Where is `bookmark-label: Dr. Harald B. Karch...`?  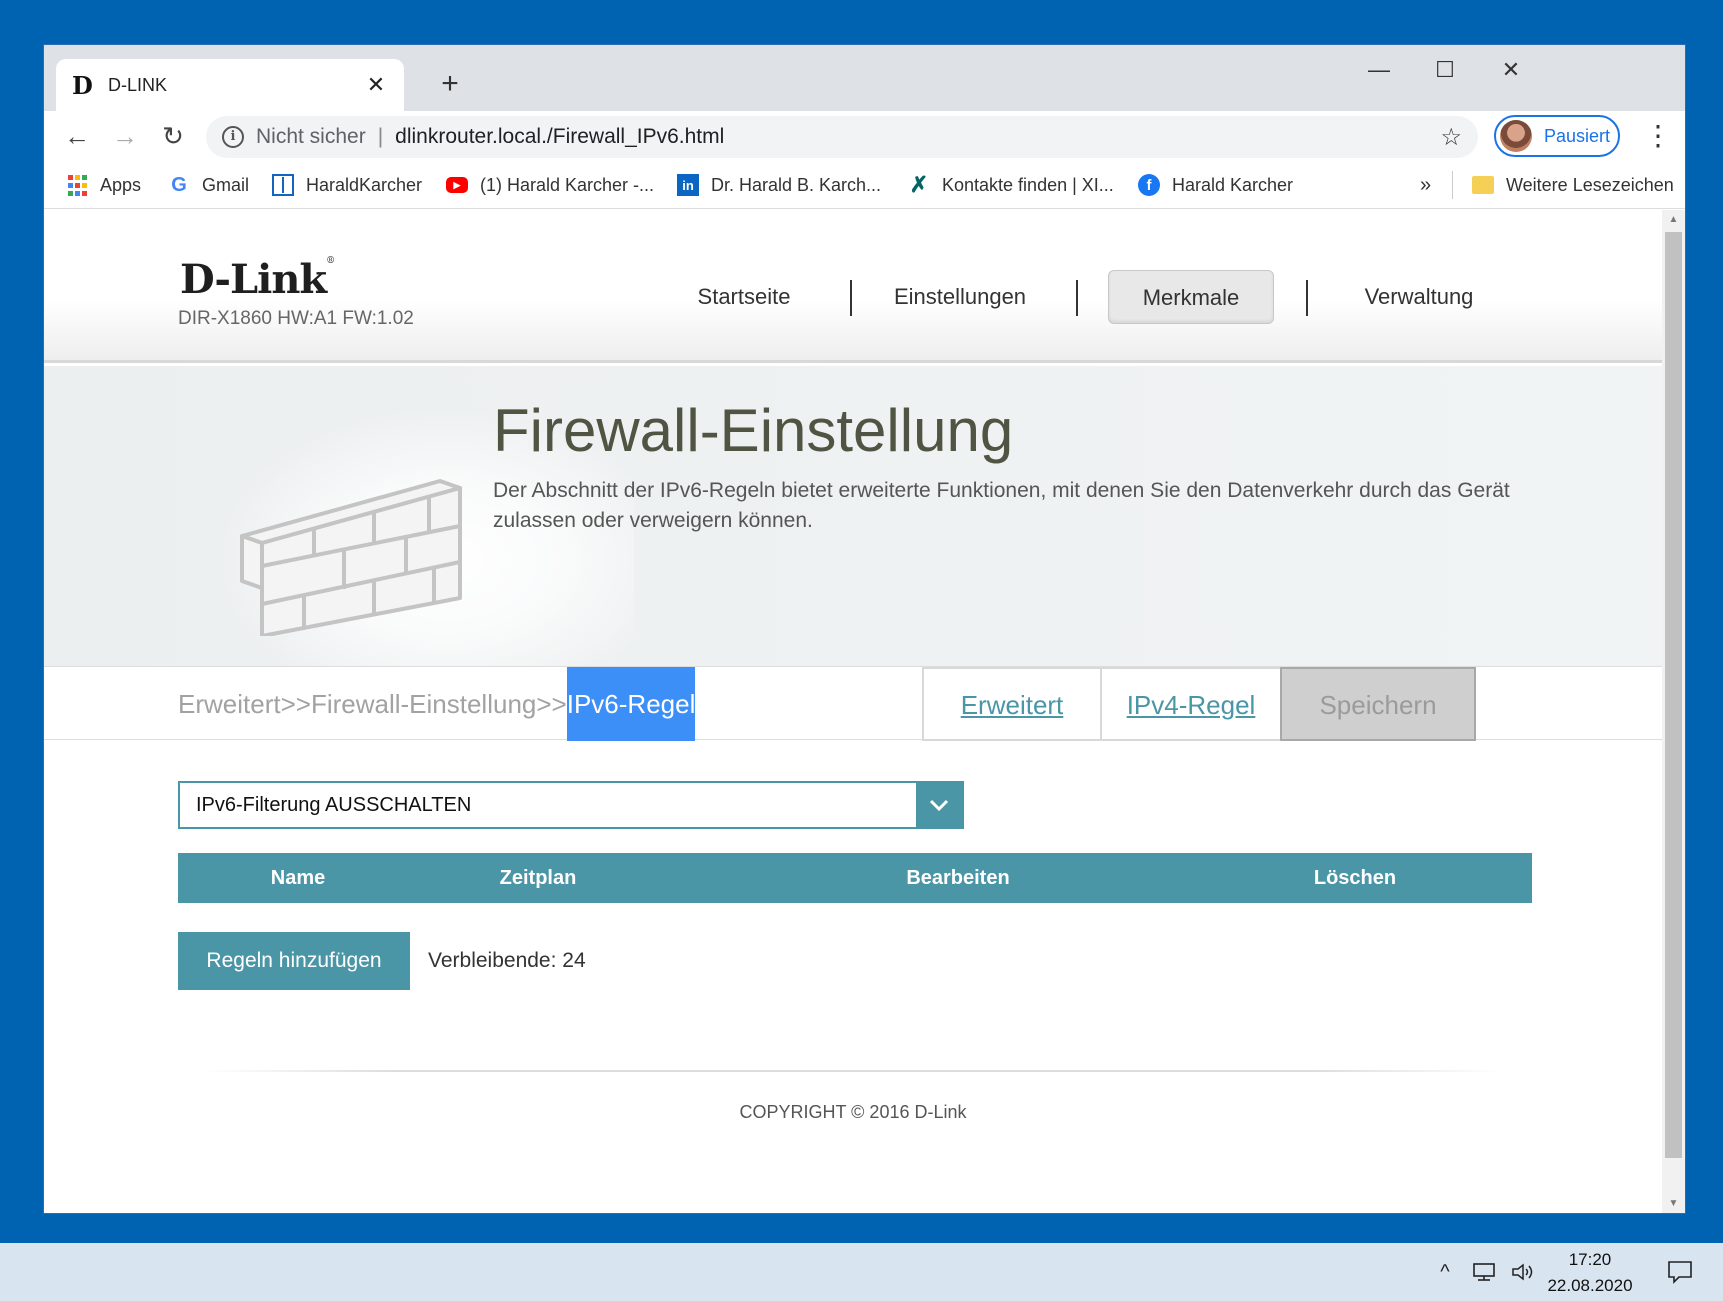 bookmark-label: Dr. Harald B. Karch... is located at coordinates (796, 184).